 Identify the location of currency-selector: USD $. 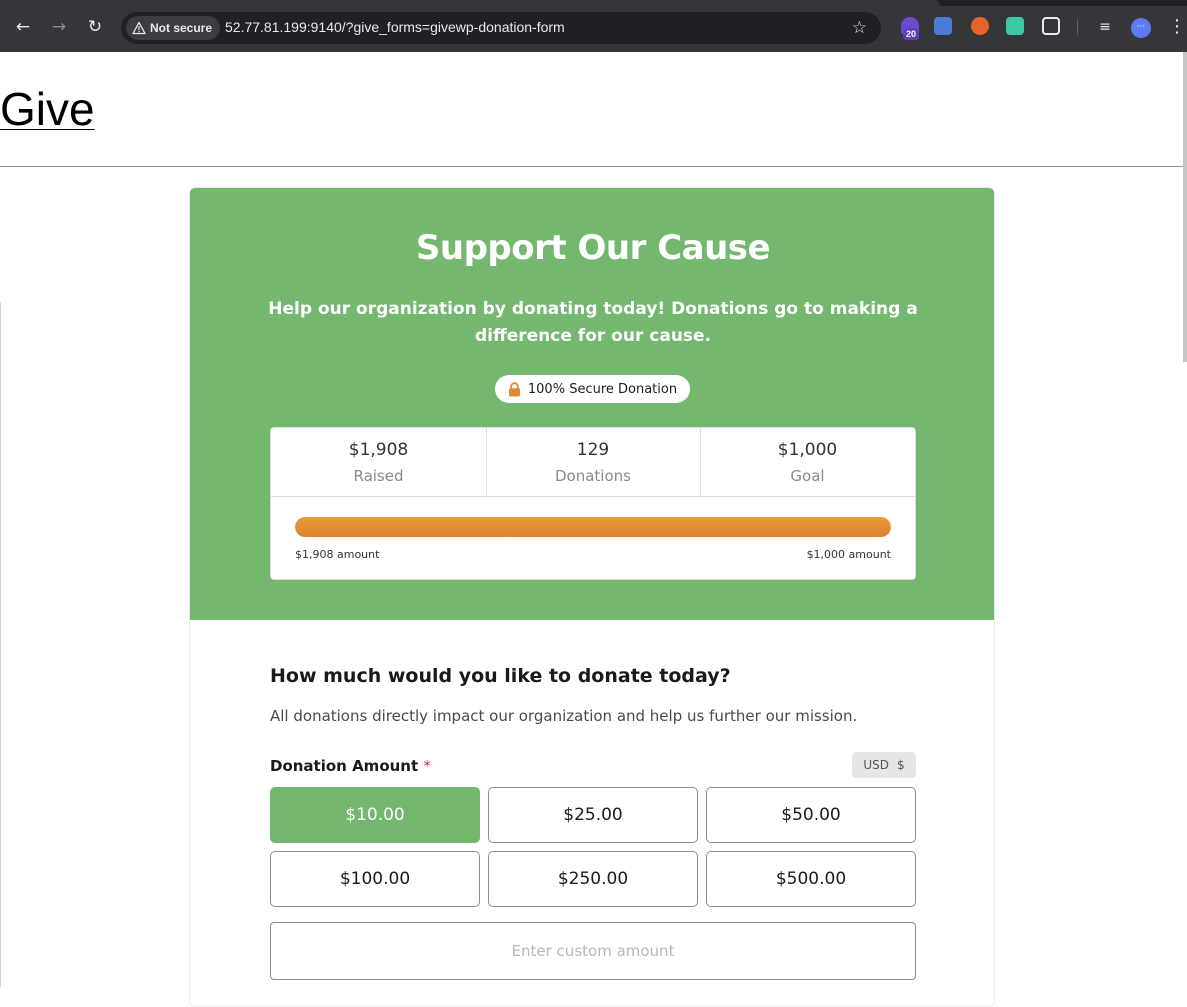
(884, 765).